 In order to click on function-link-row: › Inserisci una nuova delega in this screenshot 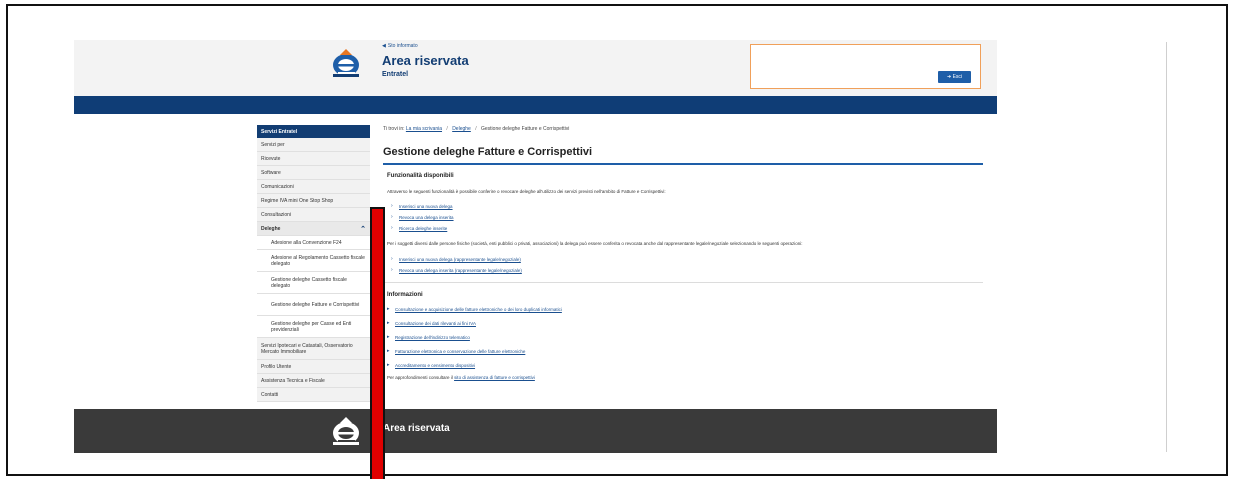, I will do `click(422, 206)`.